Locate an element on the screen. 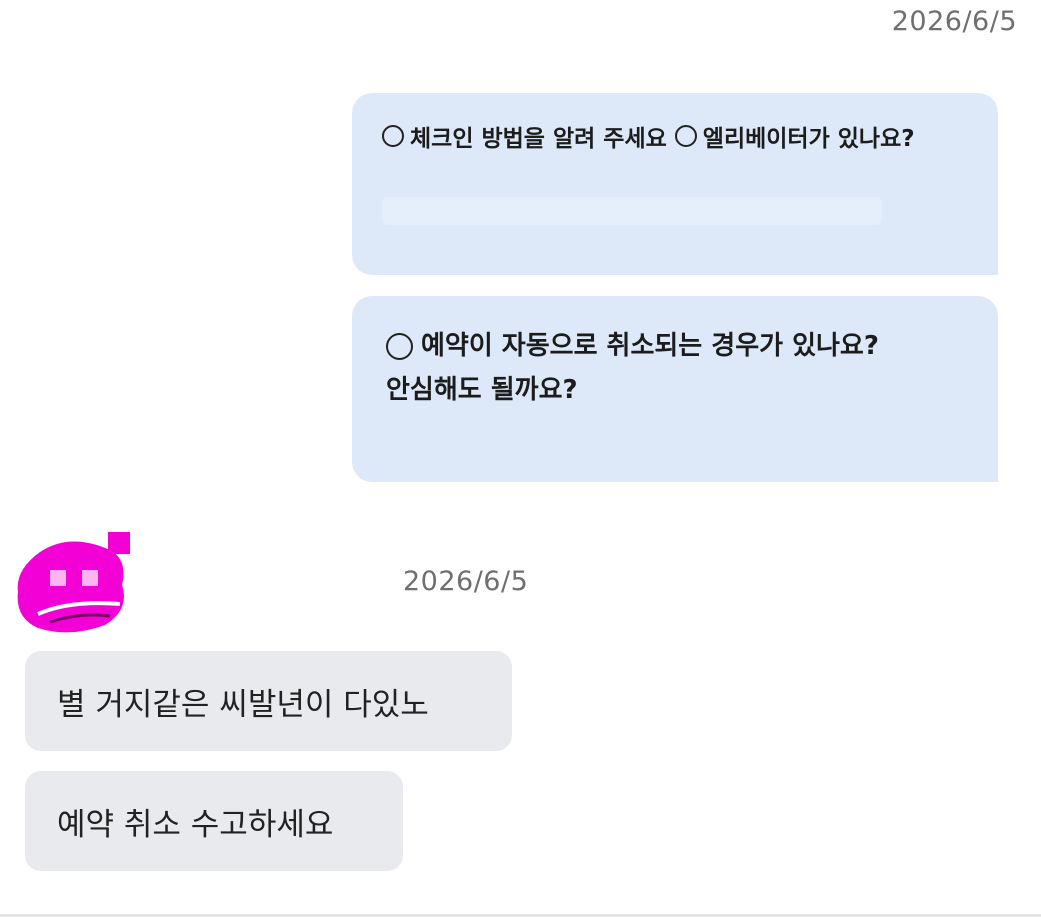  sent-message-bubble: 체크인 방법을 알려 주세요 엘리베이터가 있나요? is located at coordinates (675, 184).